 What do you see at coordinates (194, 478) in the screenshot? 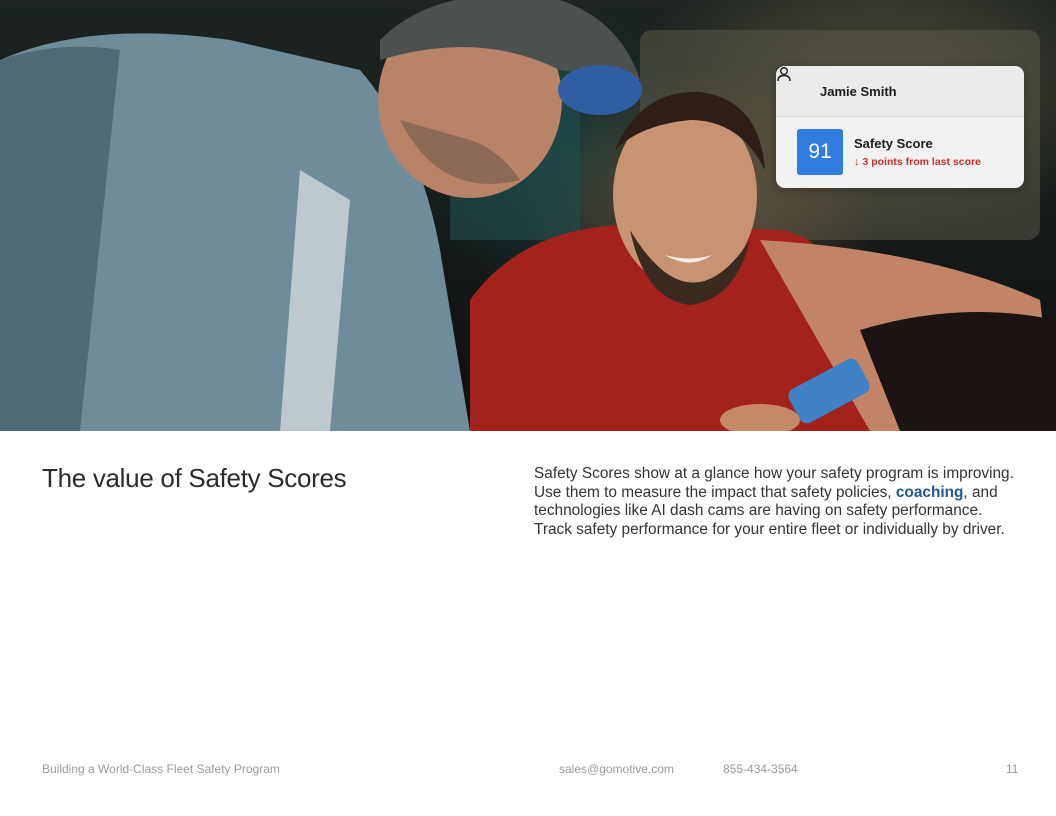
I see `page-heading: The value of Safety Scores` at bounding box center [194, 478].